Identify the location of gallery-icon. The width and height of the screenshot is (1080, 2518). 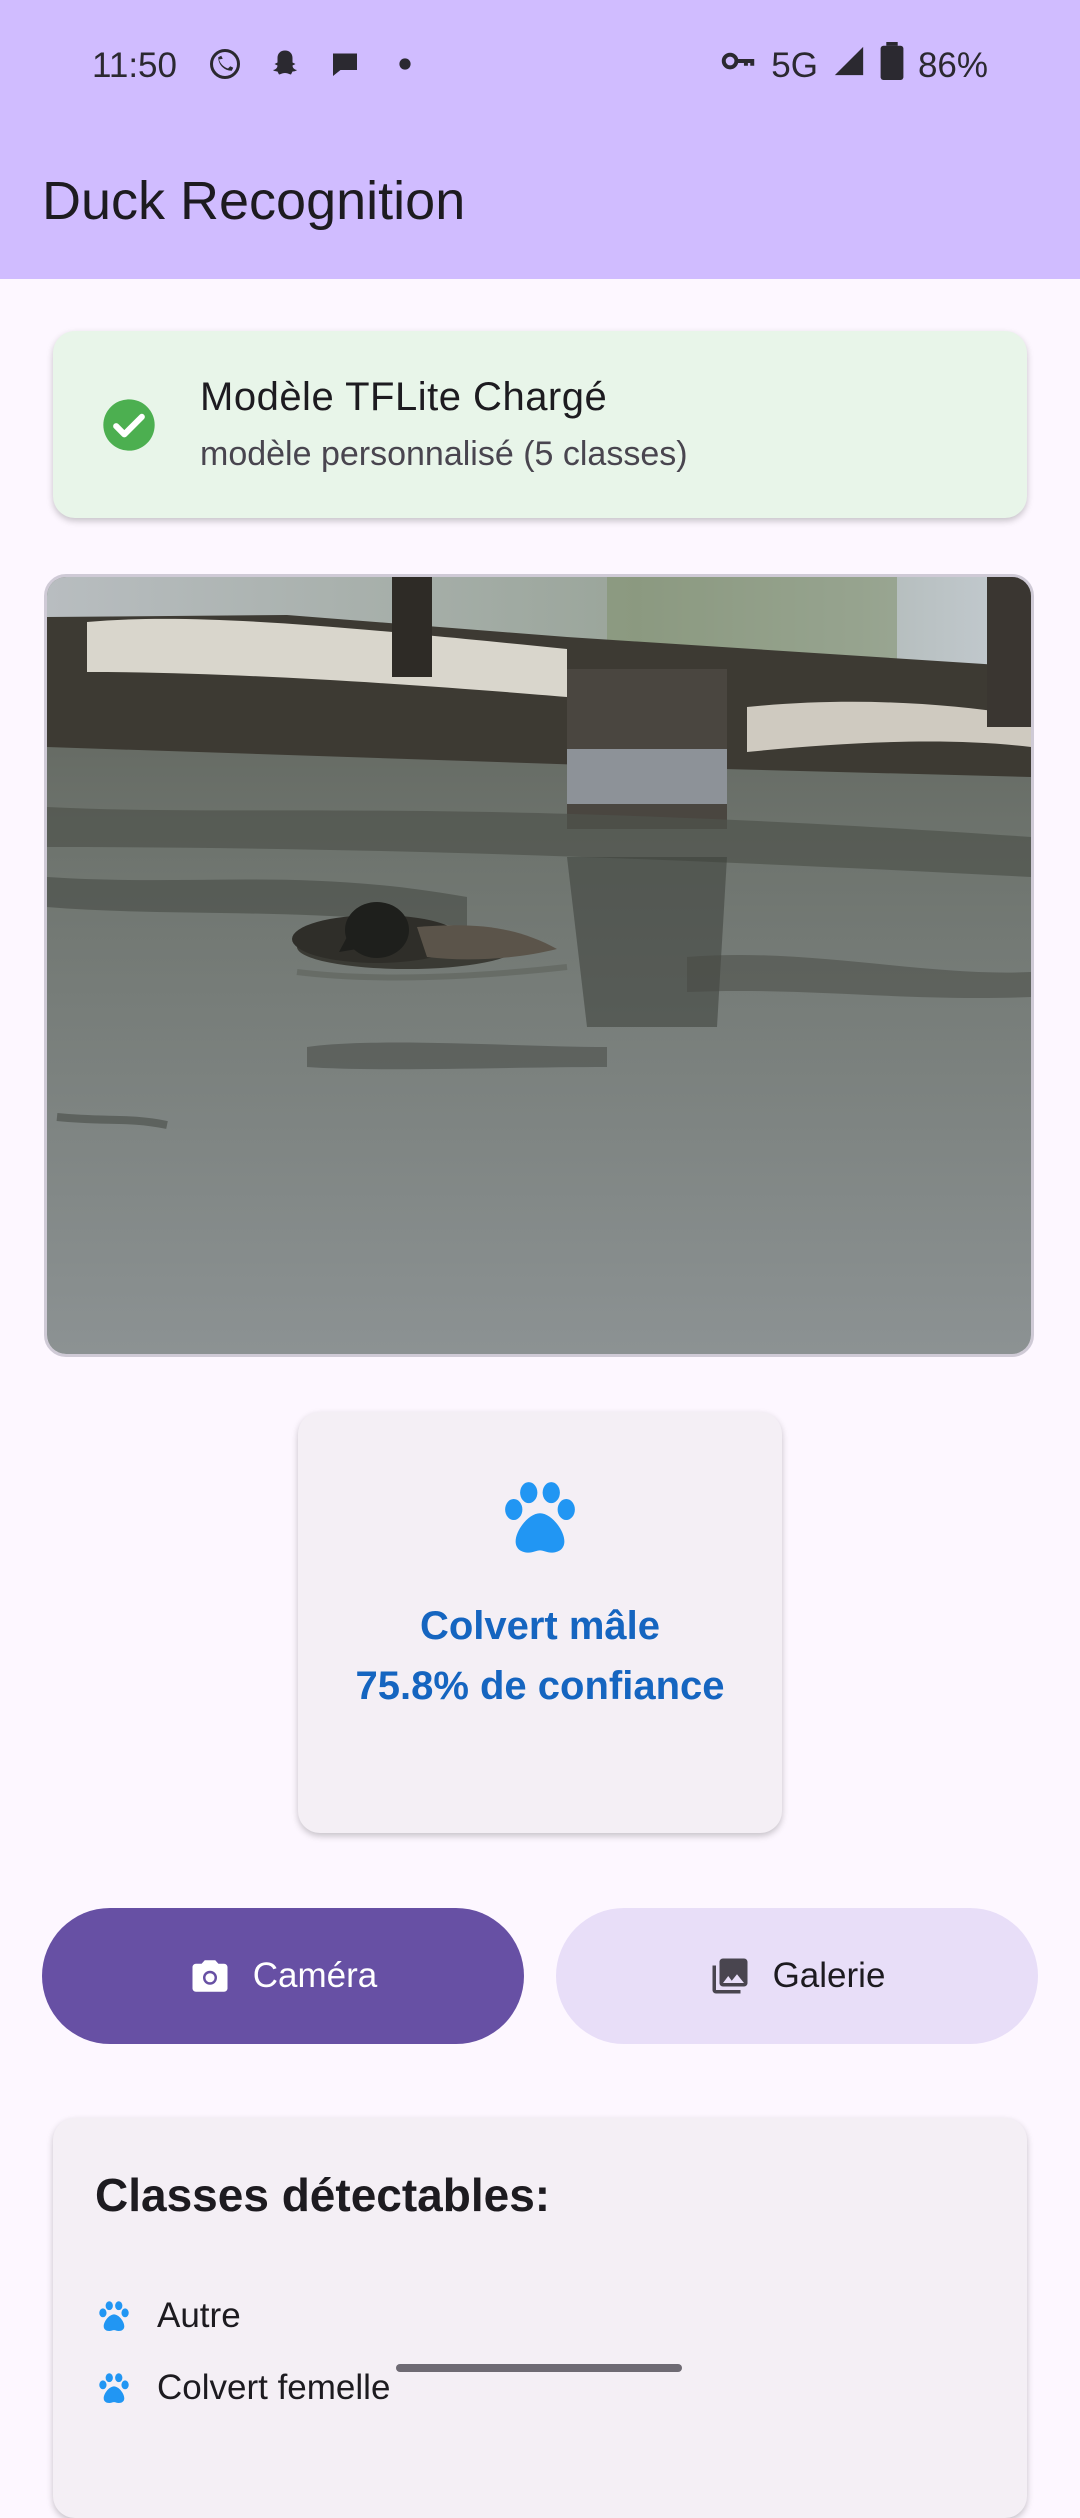
(730, 1976).